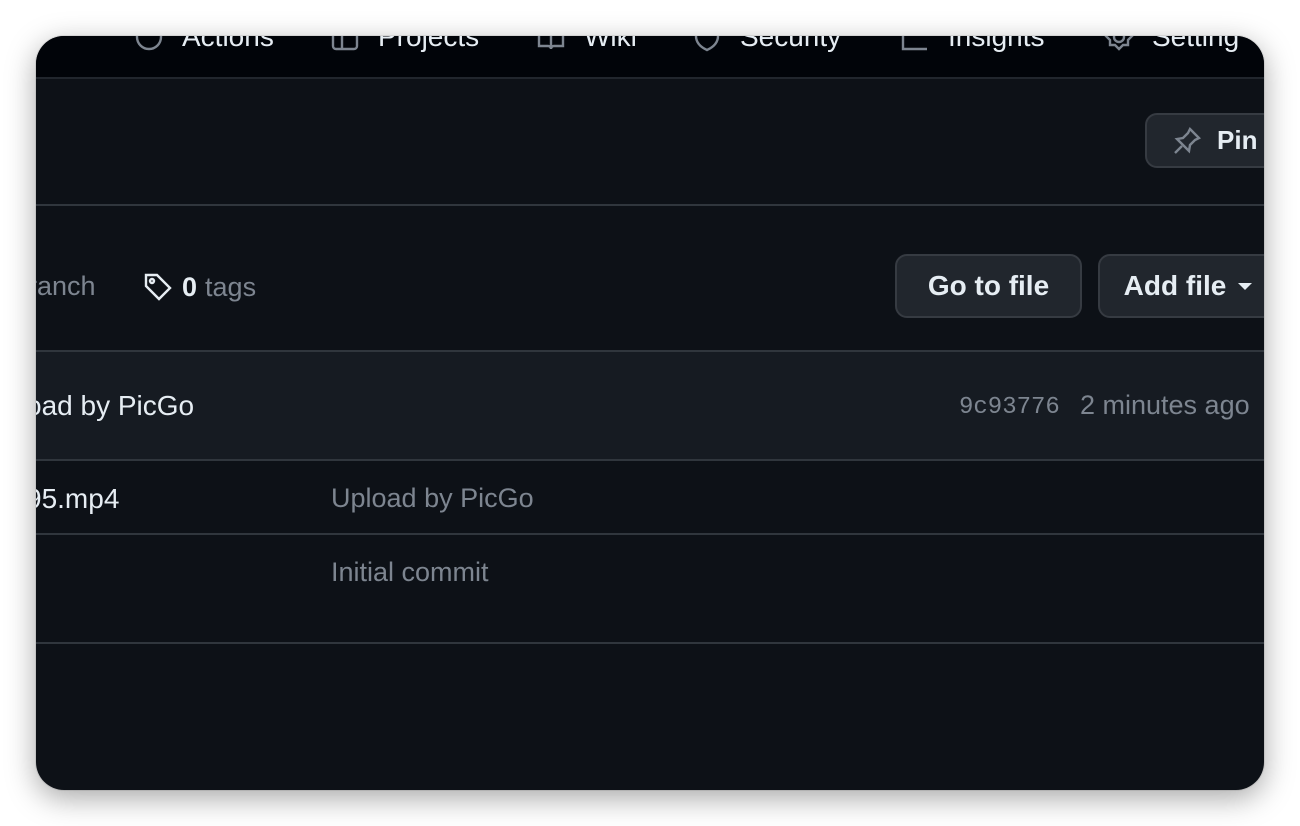 The height and width of the screenshot is (826, 1300). I want to click on nav-item-settings: Setting, so click(1171, 44).